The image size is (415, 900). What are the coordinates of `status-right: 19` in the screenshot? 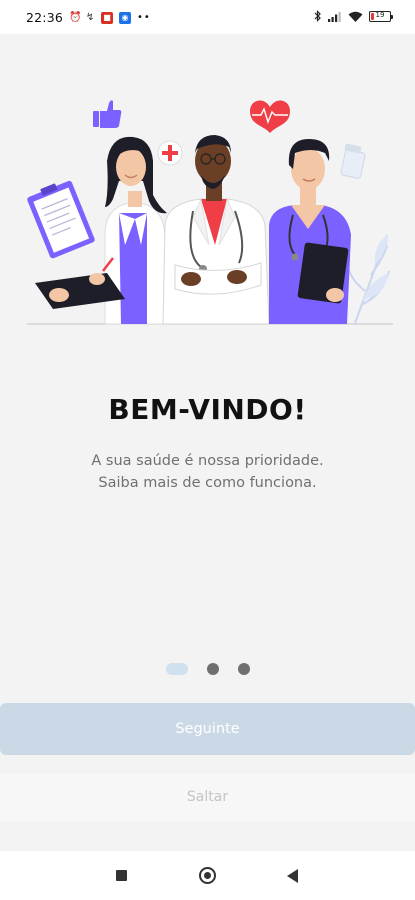 It's located at (353, 16).